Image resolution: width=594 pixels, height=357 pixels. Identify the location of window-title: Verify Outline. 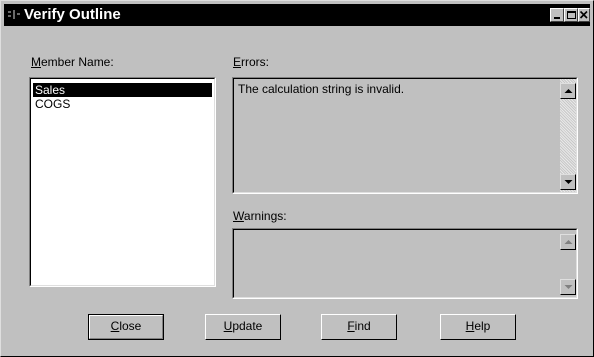
(72, 14).